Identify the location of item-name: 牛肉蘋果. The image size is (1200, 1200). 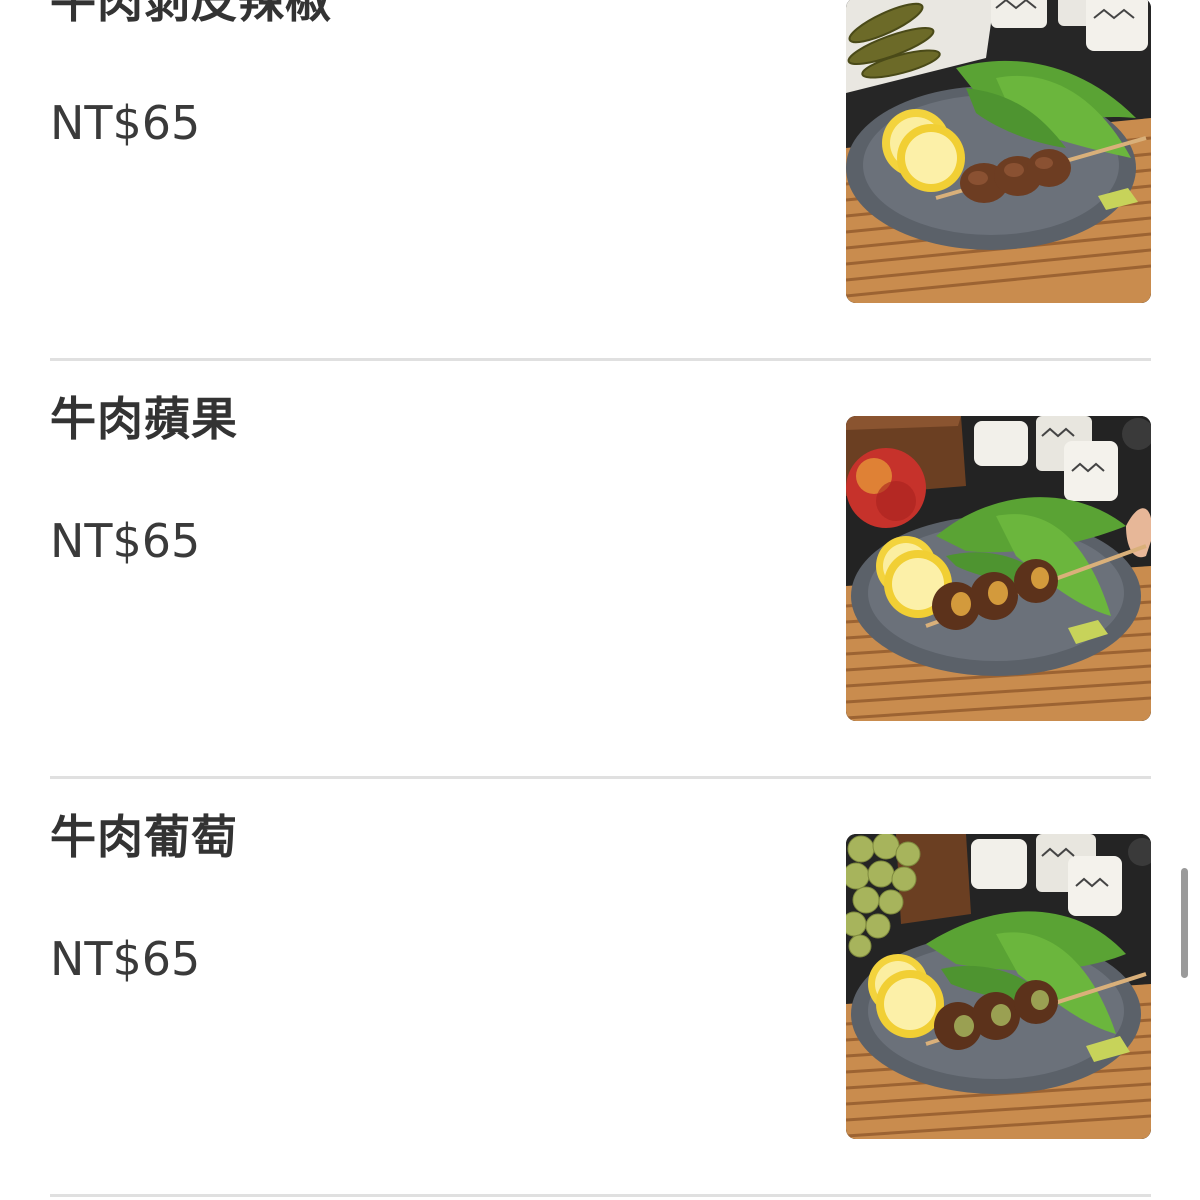
(144, 419).